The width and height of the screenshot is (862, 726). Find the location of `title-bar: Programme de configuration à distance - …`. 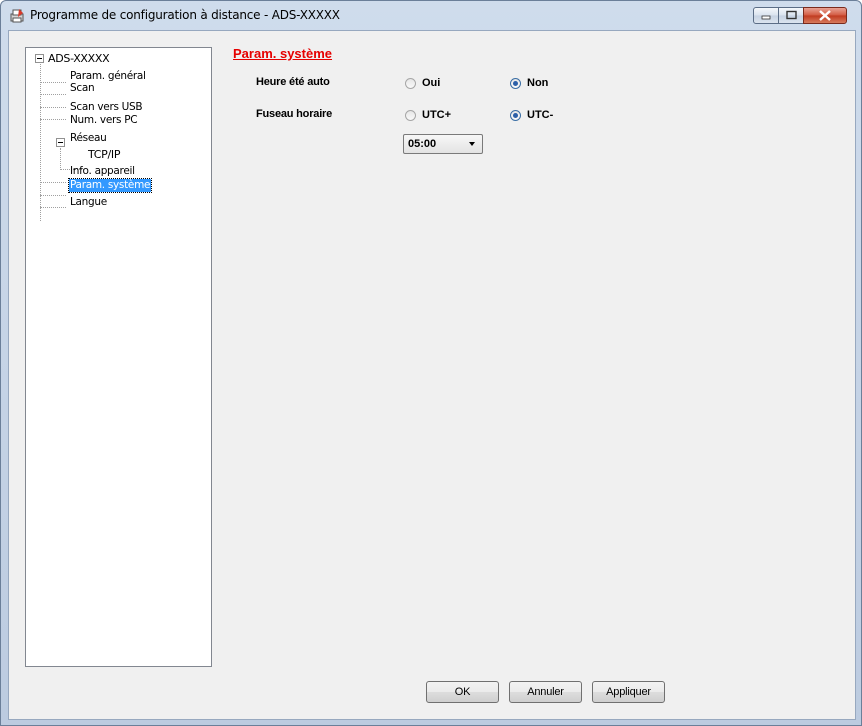

title-bar: Programme de configuration à distance - … is located at coordinates (431, 15).